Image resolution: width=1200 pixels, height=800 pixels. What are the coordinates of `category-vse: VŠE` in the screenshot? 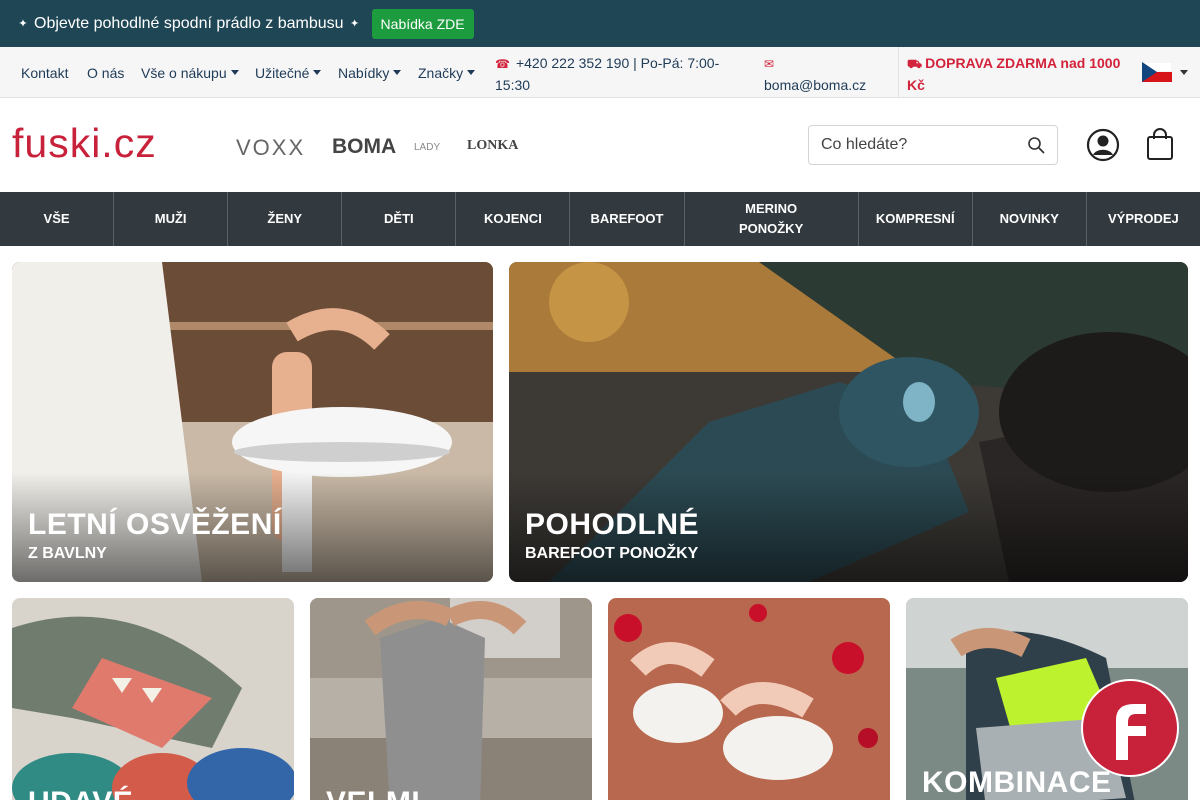 It's located at (57, 219).